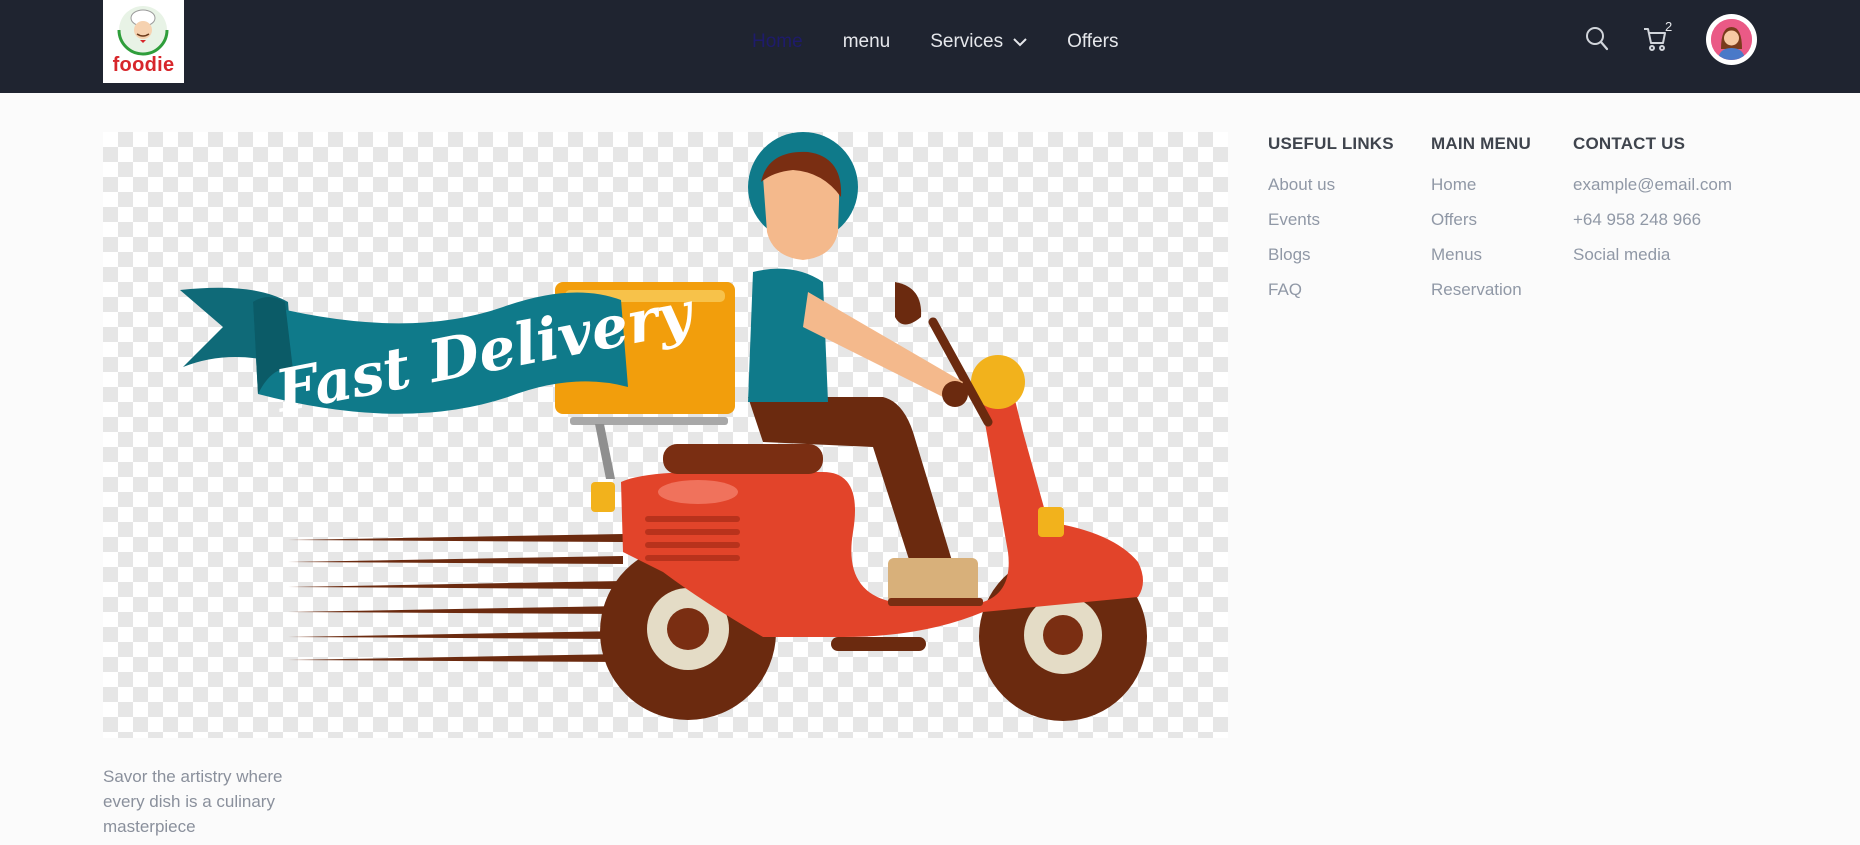 The width and height of the screenshot is (1860, 845). What do you see at coordinates (1331, 143) in the screenshot?
I see `column-heading: USEFUL LINKS` at bounding box center [1331, 143].